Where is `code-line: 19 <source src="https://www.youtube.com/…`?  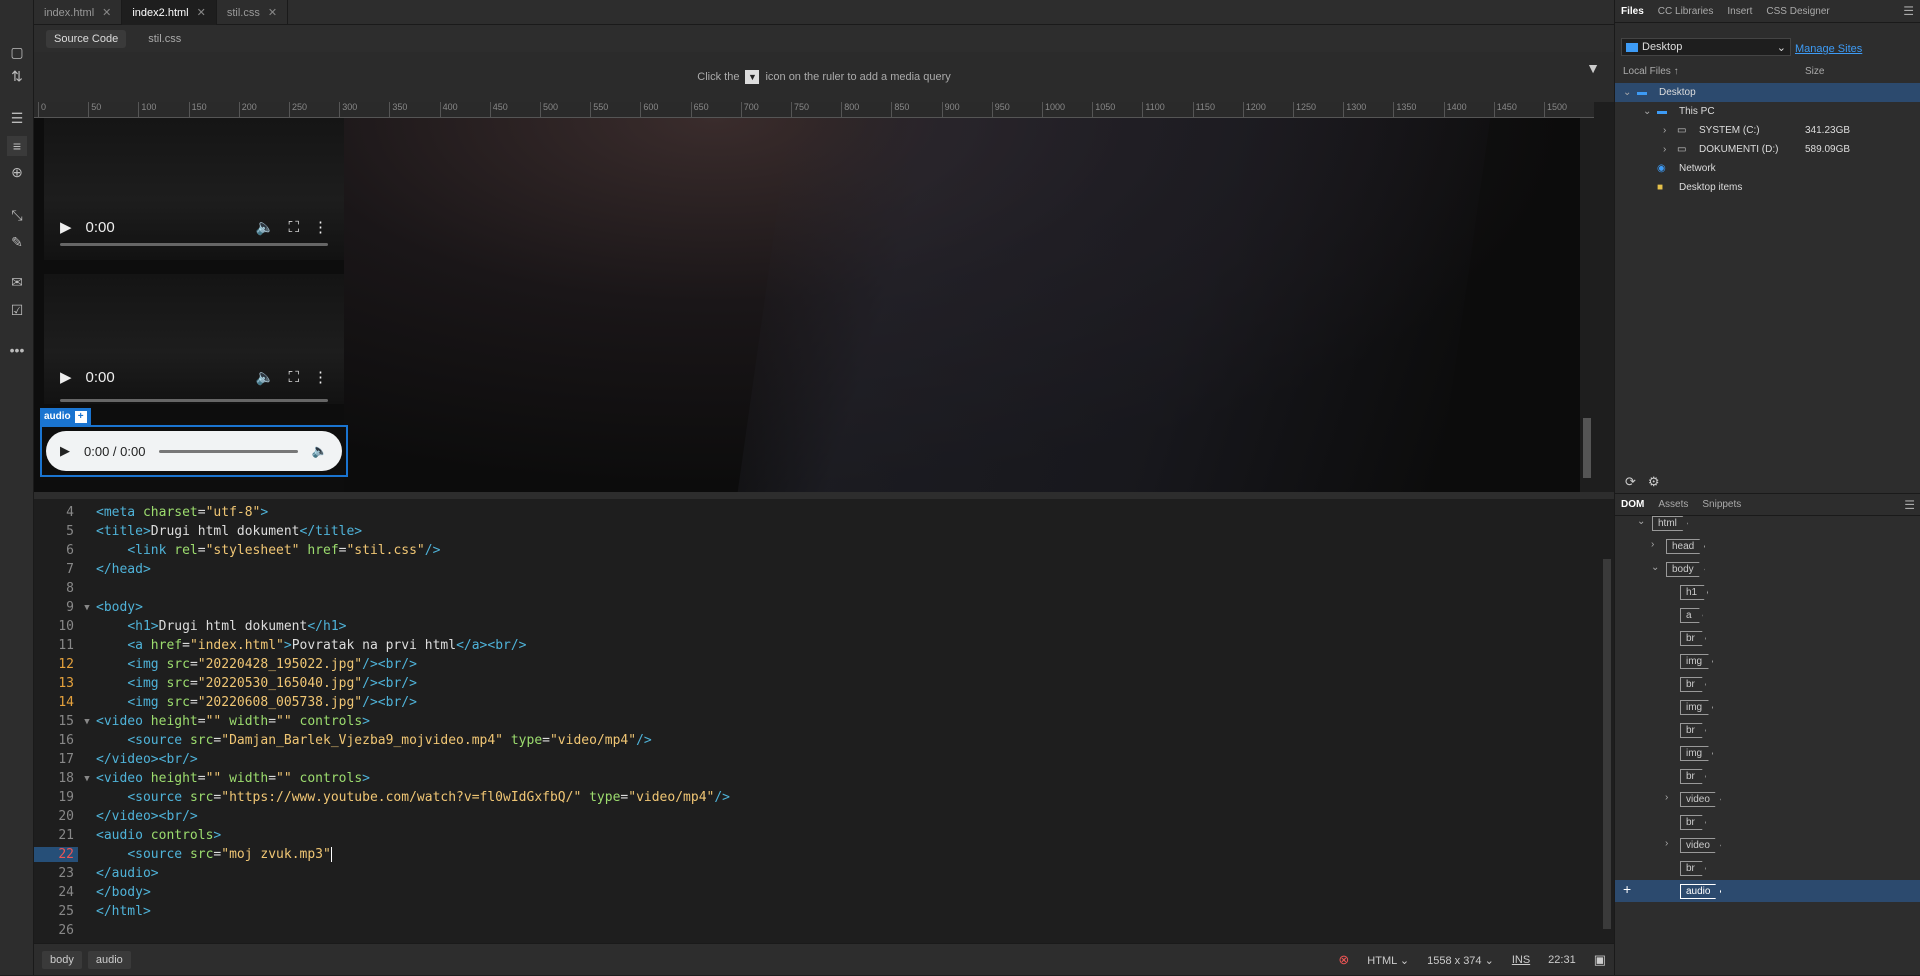
code-line: 19 <source src="https://www.youtube.com/… is located at coordinates (382, 797).